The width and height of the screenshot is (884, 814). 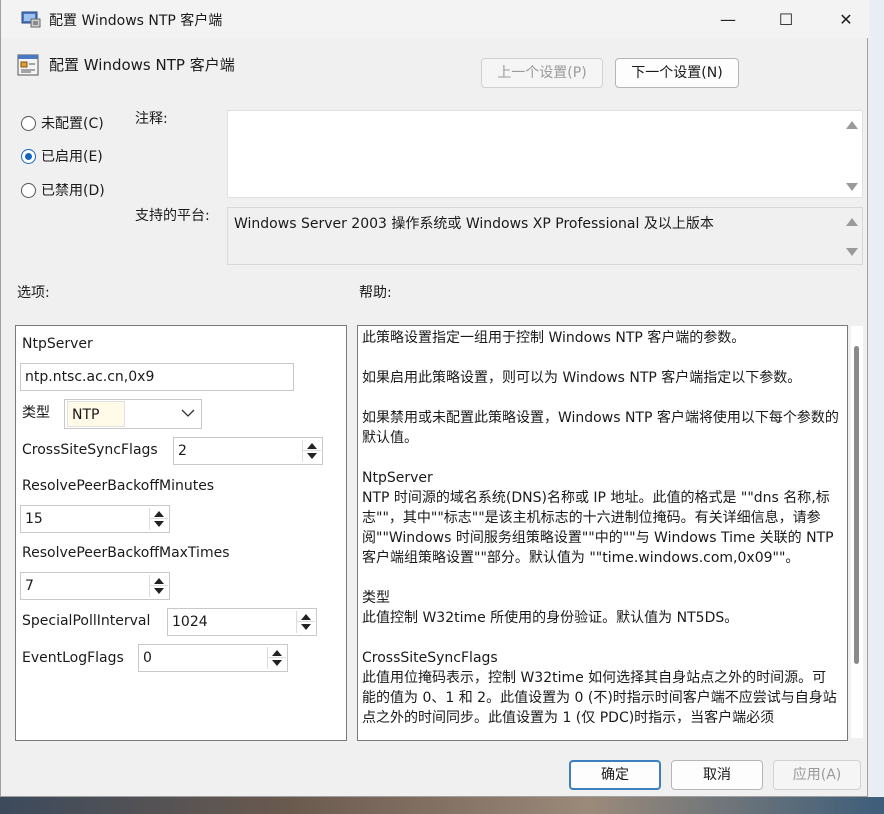 What do you see at coordinates (248, 451) in the screenshot?
I see `crosssite-stepper: 2` at bounding box center [248, 451].